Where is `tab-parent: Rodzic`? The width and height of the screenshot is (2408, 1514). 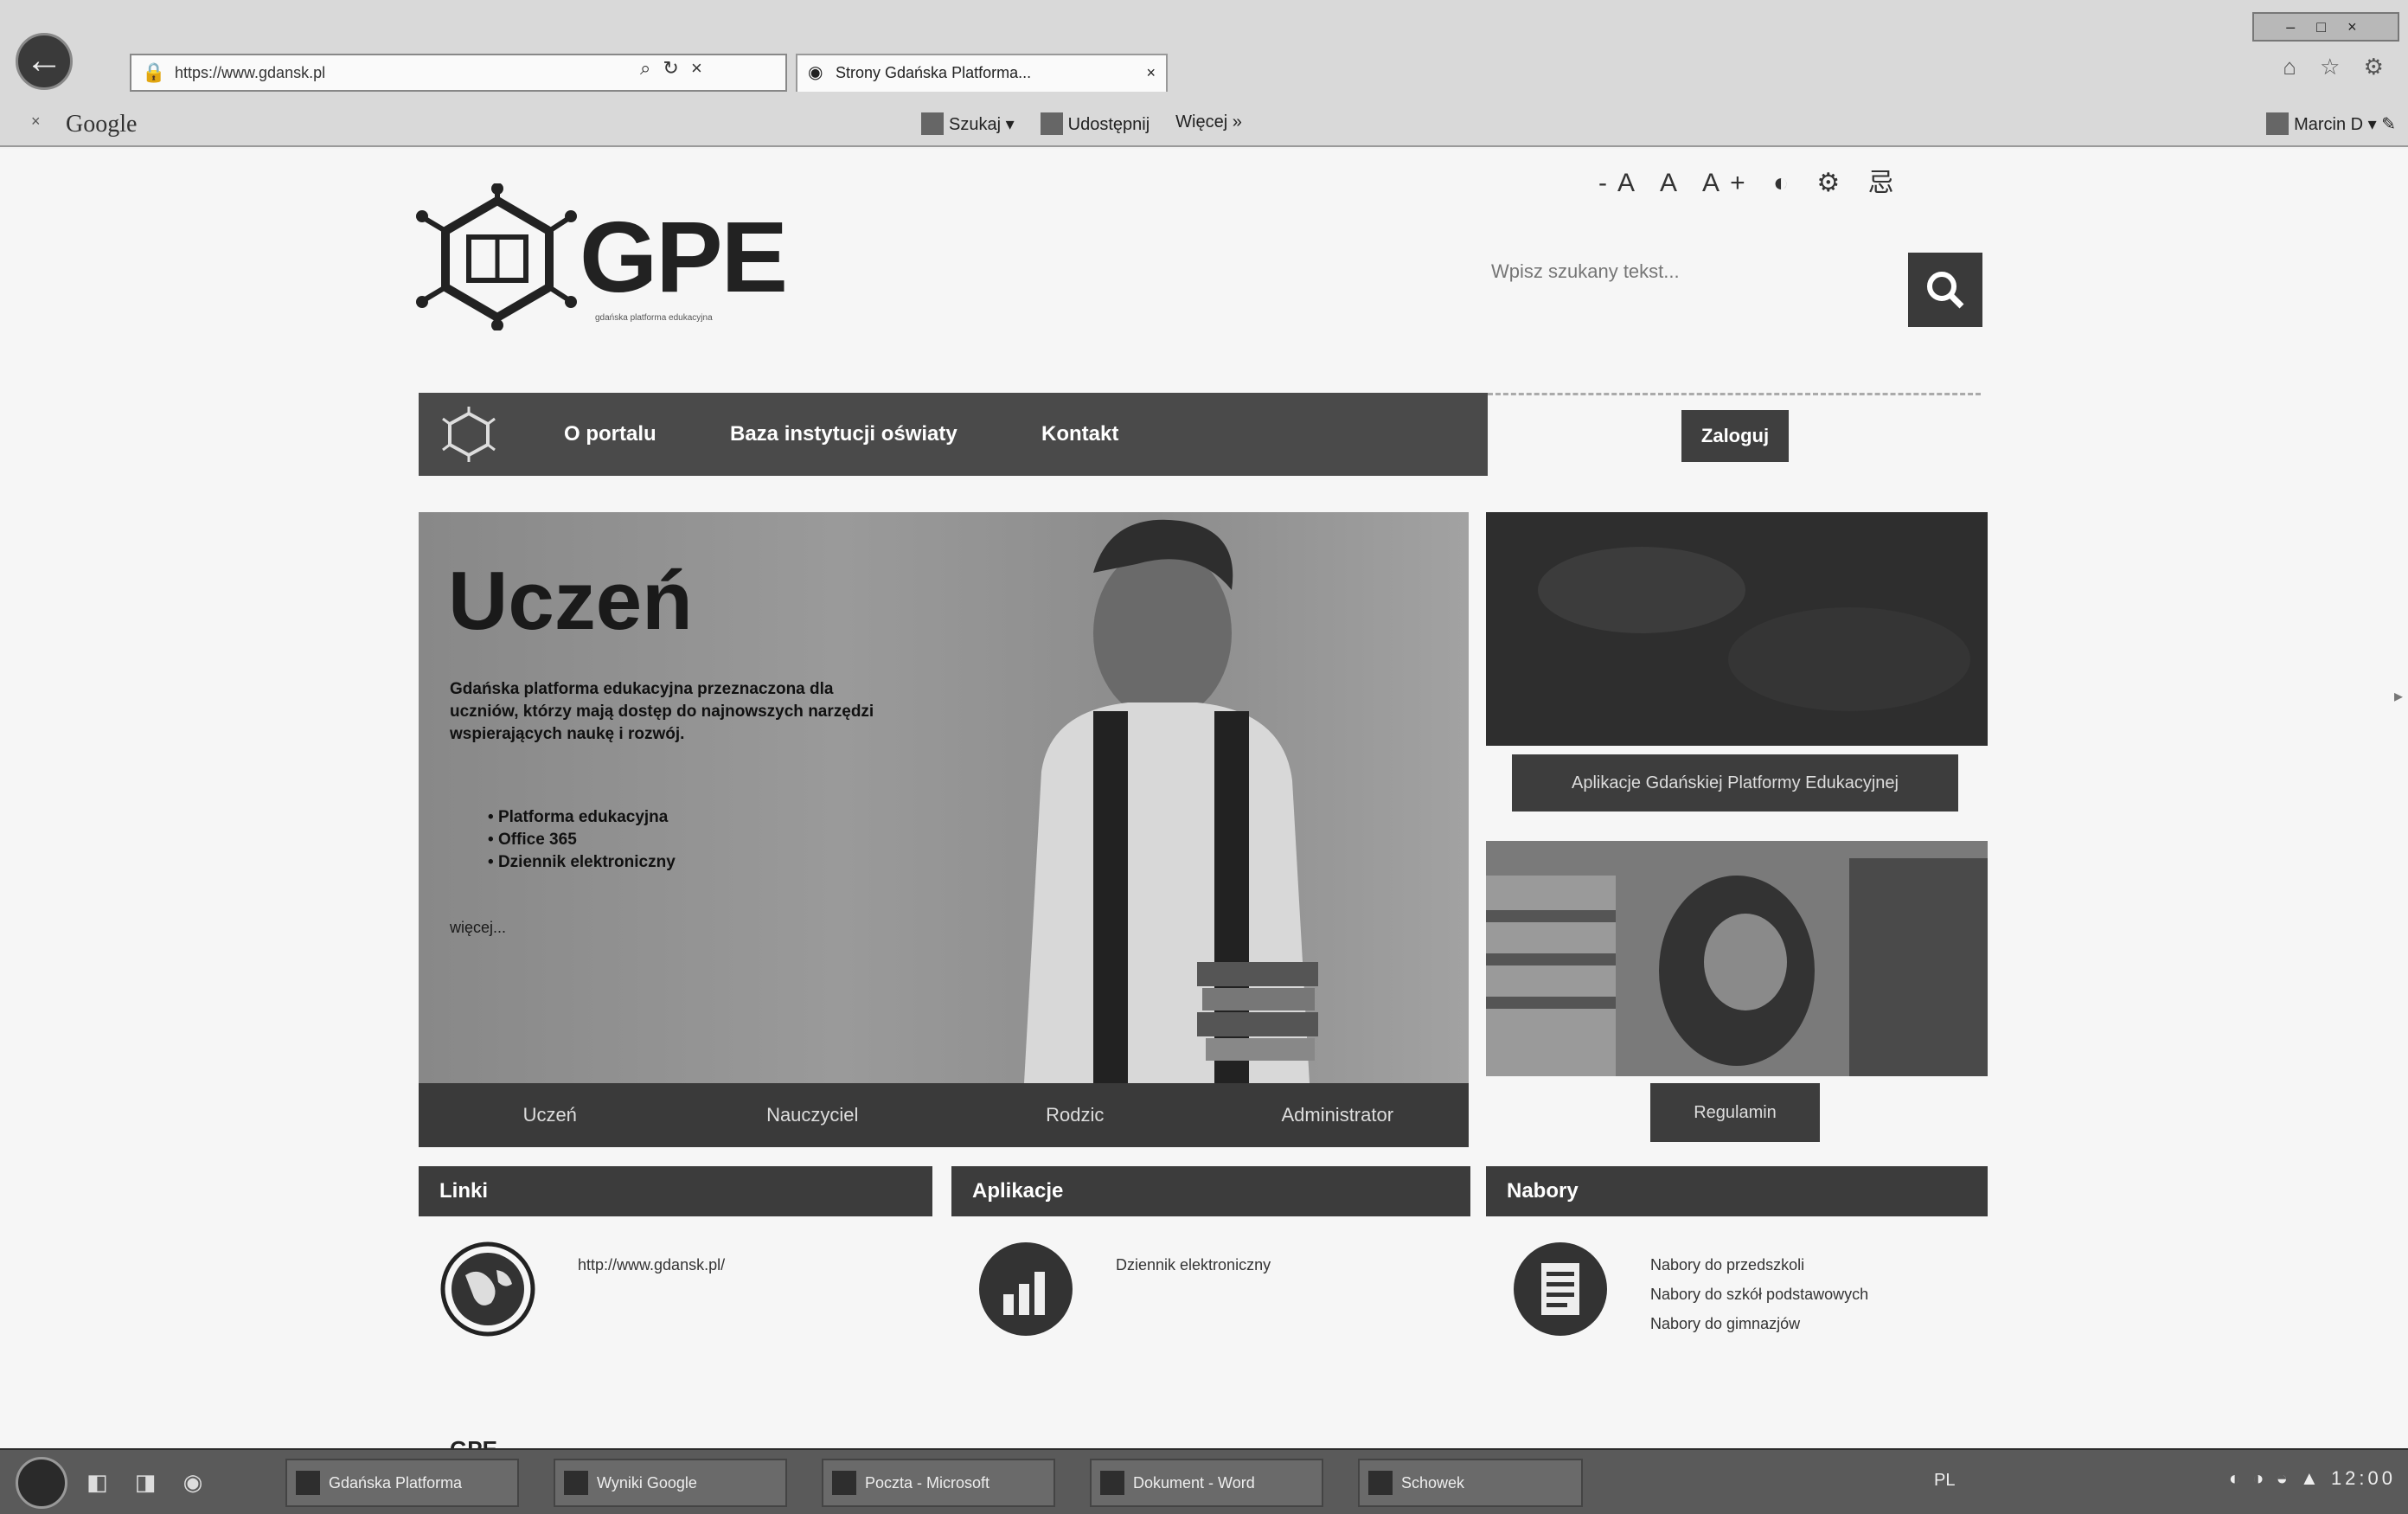
tab-parent: Rodzic is located at coordinates (1075, 1115).